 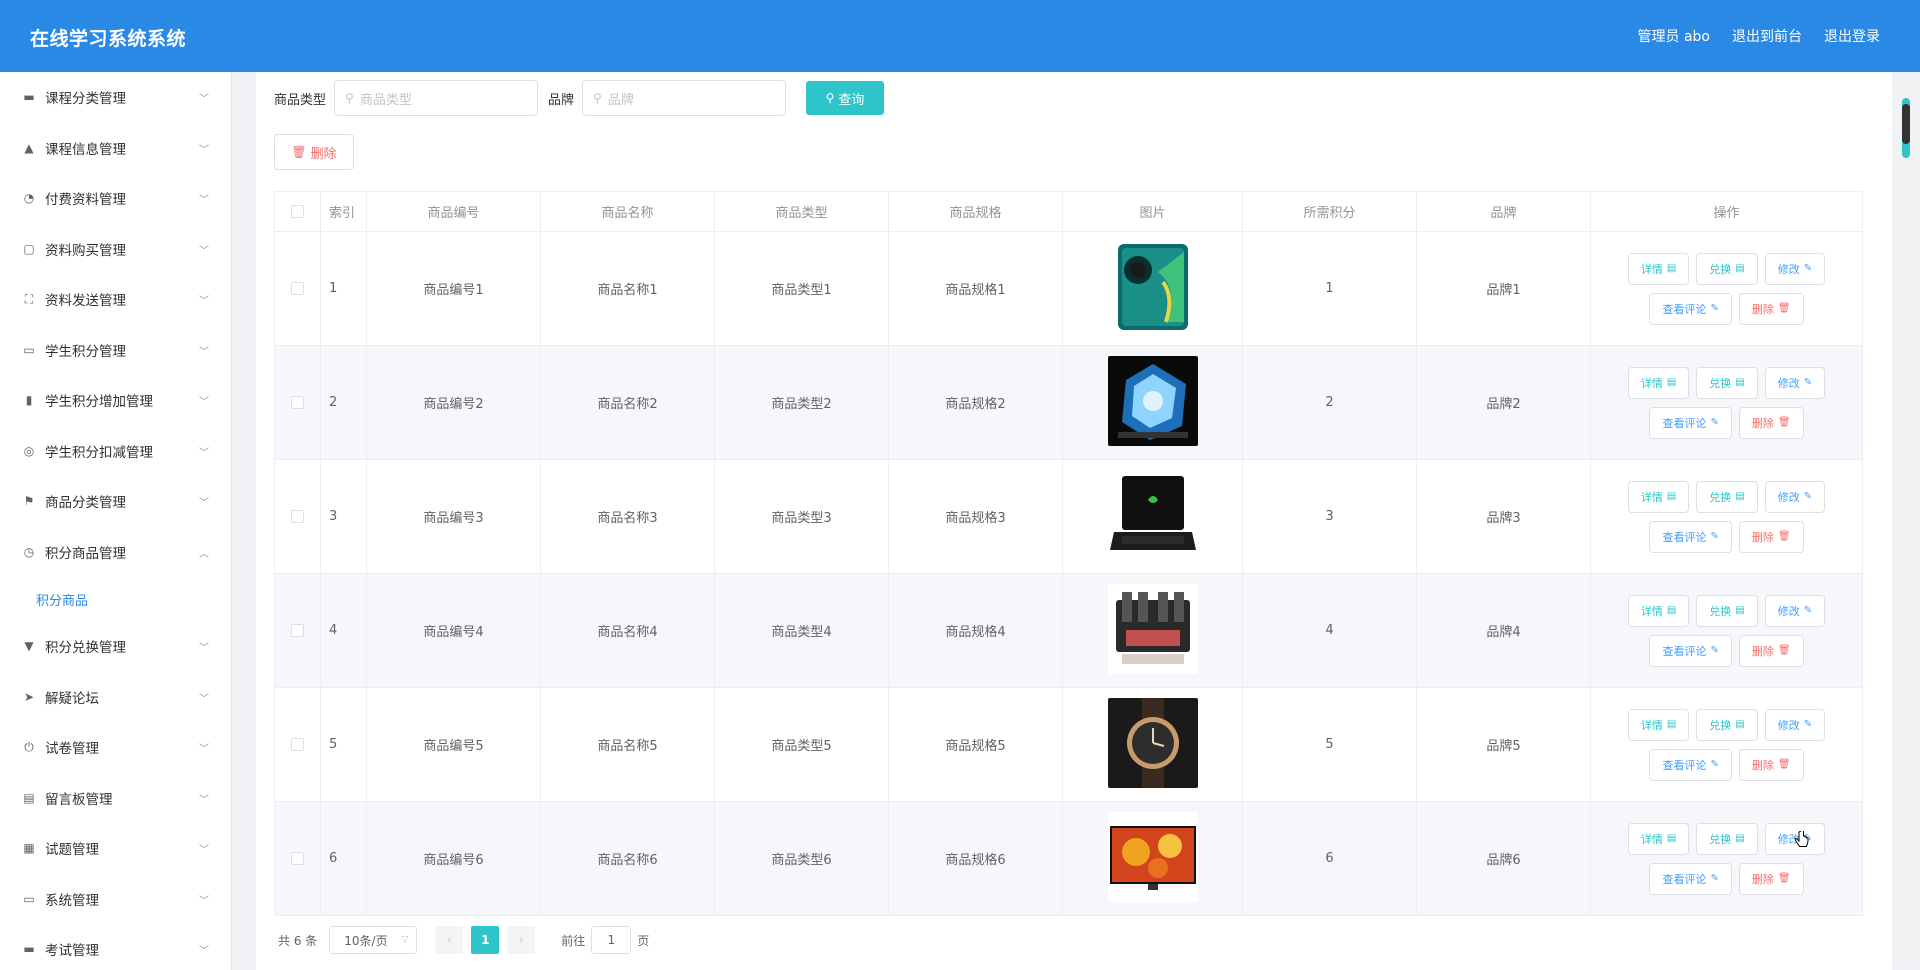 I want to click on brand-placeholder: 品牌, so click(x=620, y=100).